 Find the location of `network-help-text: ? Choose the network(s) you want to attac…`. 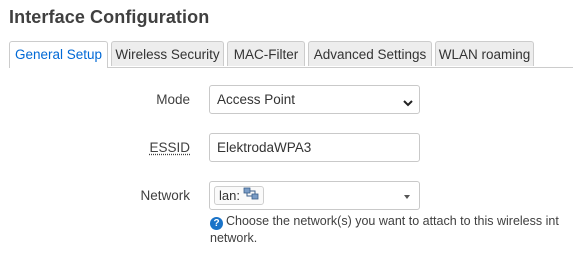

network-help-text: ? Choose the network(s) you want to attac… is located at coordinates (391, 229).